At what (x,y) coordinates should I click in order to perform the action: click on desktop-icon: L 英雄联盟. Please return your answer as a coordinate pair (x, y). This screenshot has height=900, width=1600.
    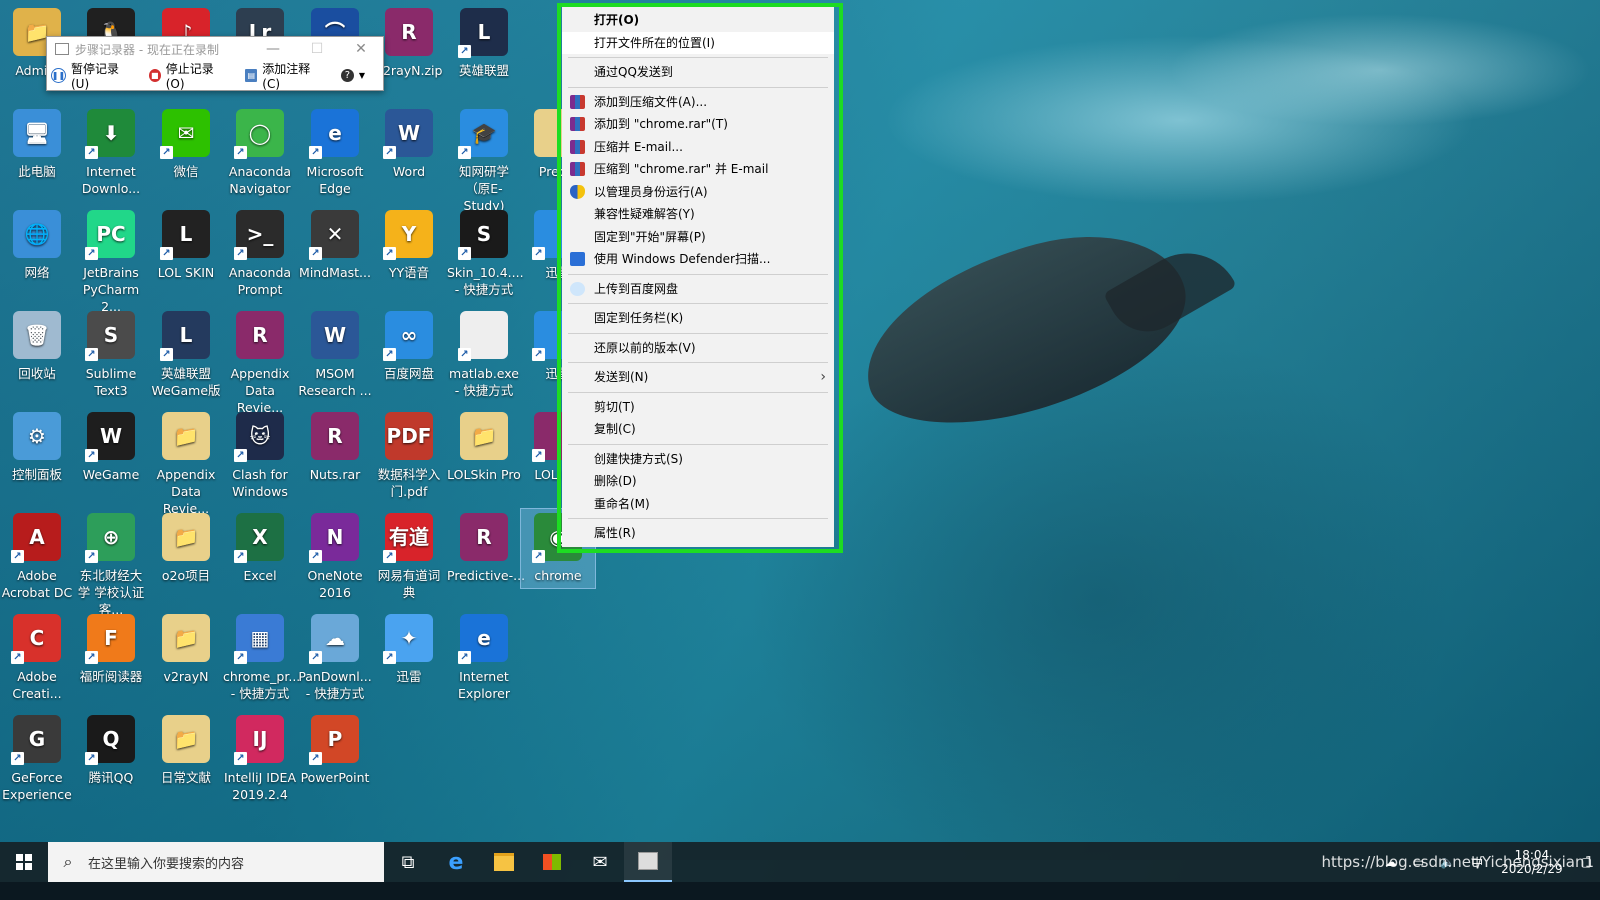
    Looking at the image, I should click on (484, 43).